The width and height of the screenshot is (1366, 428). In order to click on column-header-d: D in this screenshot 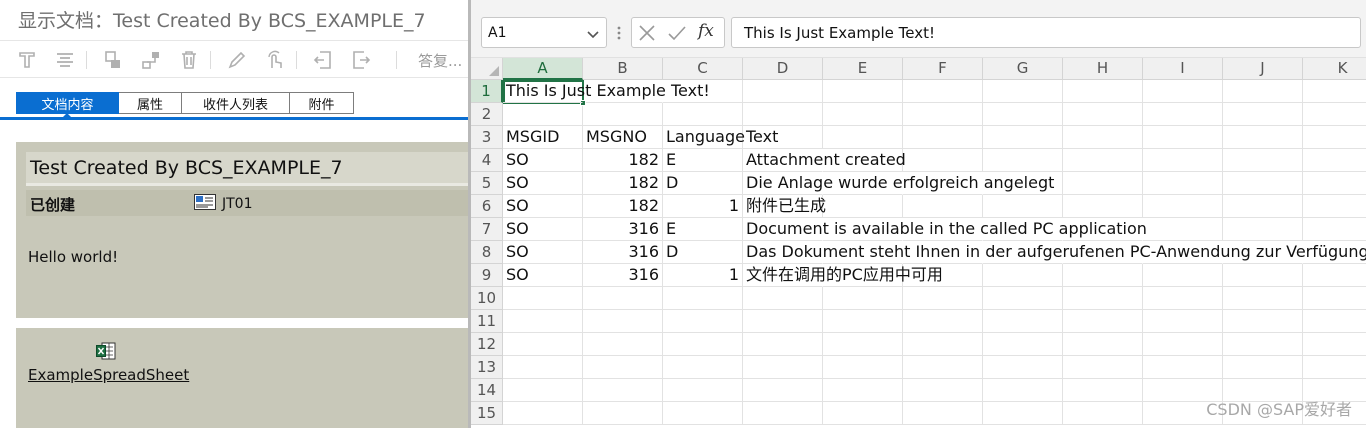, I will do `click(783, 69)`.